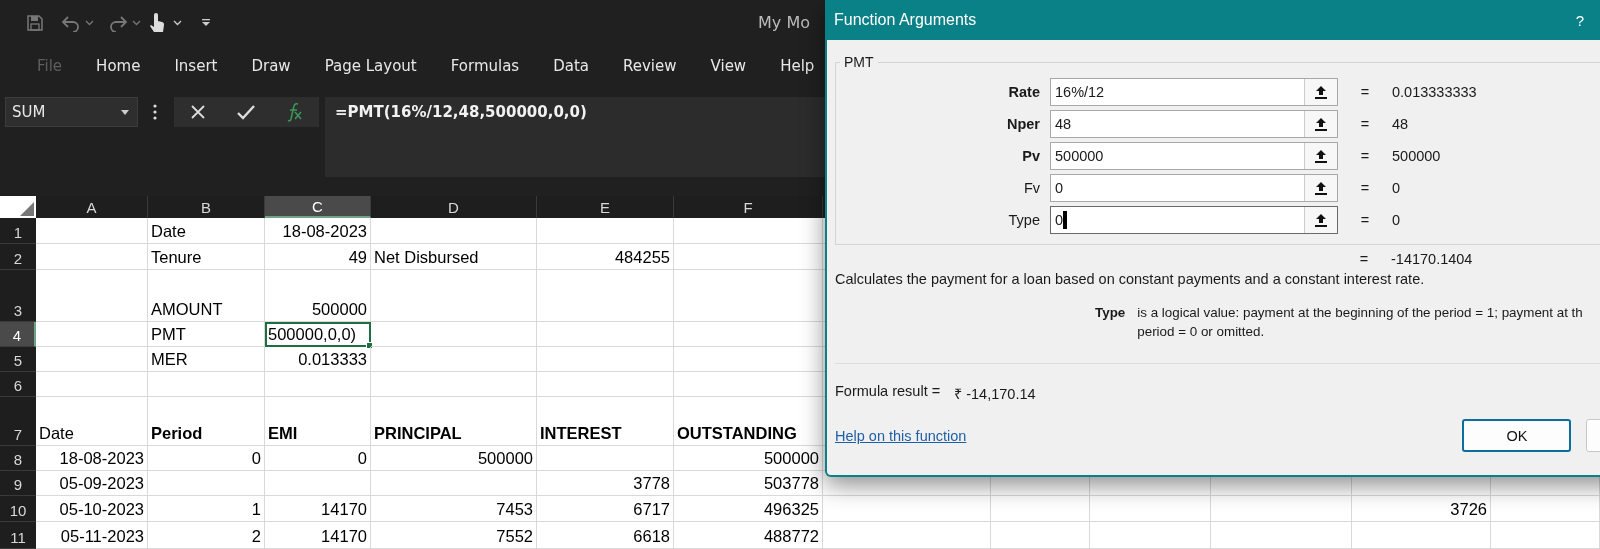  What do you see at coordinates (206, 359) in the screenshot?
I see `table-cell: MER` at bounding box center [206, 359].